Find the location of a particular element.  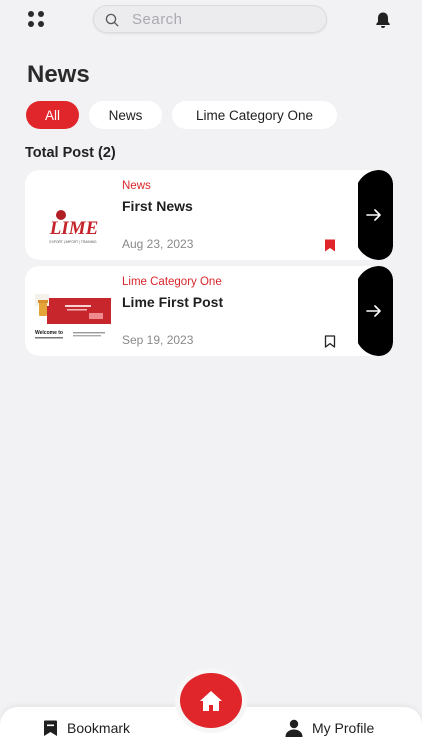

home-button is located at coordinates (211, 700).